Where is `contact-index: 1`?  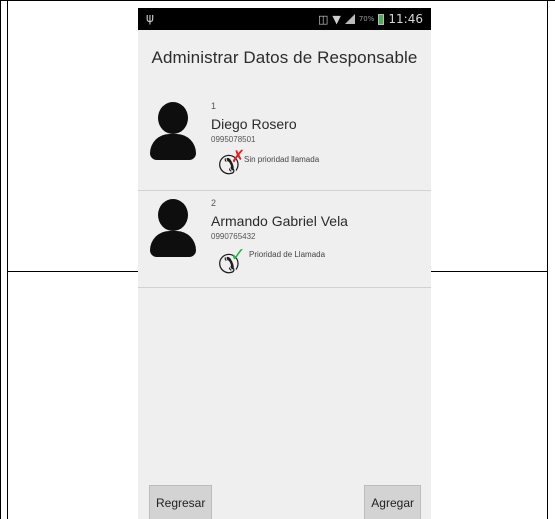
contact-index: 1 is located at coordinates (214, 106).